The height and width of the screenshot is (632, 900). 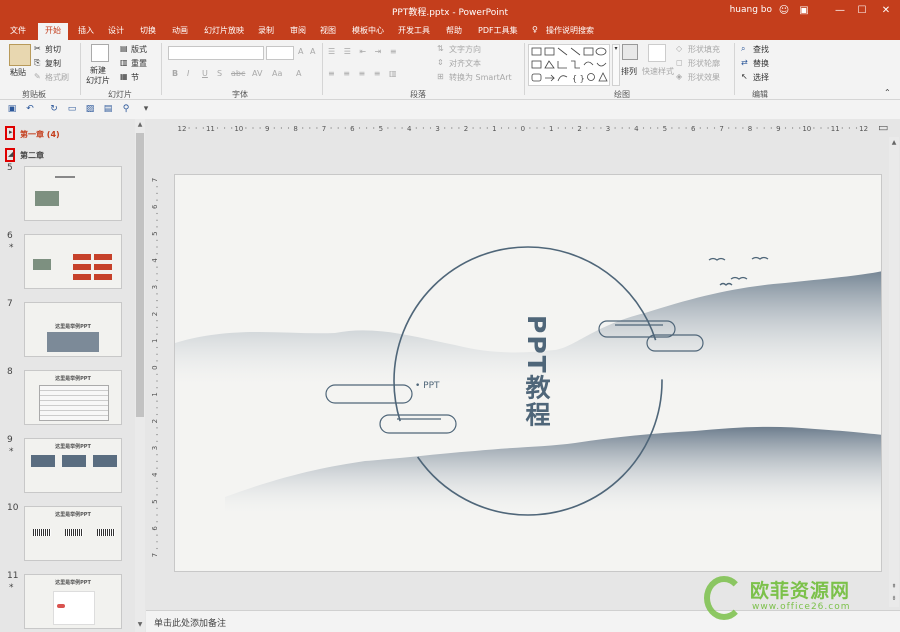 I want to click on align-text-icon: ⇕, so click(x=440, y=62).